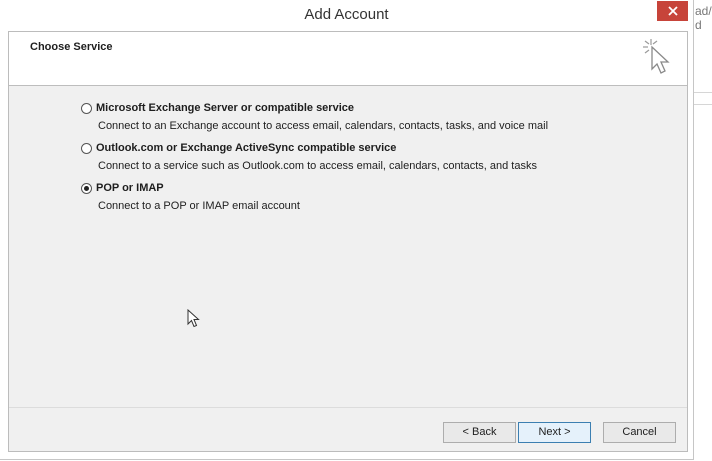 This screenshot has height=461, width=712. I want to click on radio-exchange, so click(86, 108).